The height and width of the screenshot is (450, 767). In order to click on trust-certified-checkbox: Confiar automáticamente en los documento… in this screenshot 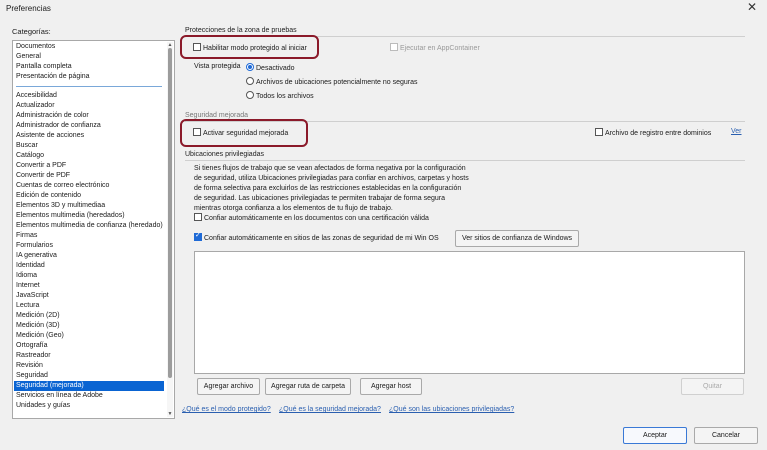, I will do `click(311, 217)`.